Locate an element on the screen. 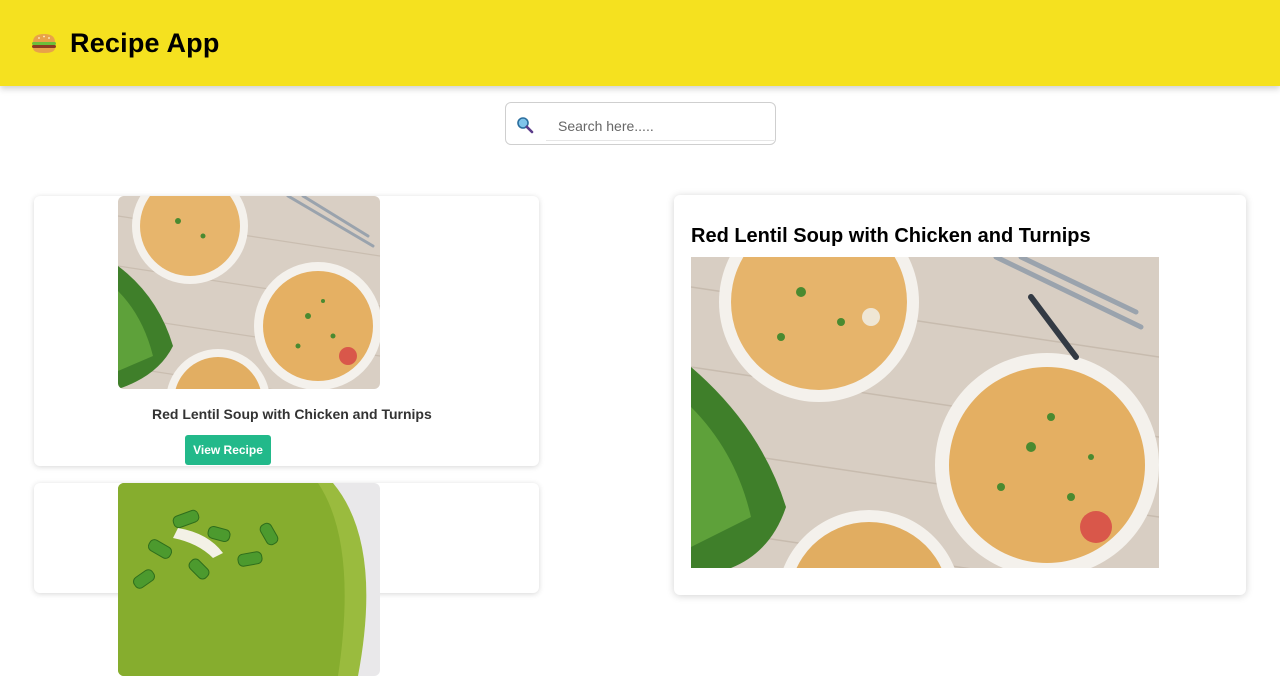  search-bar is located at coordinates (640, 123).